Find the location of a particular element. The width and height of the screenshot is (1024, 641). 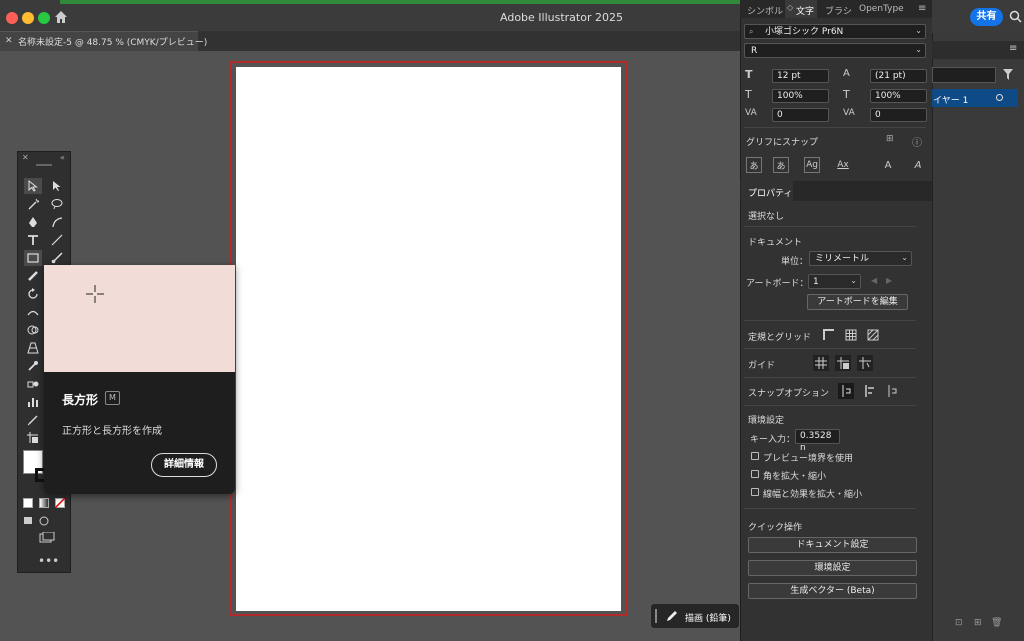

chevron-down-icon: ⌄ is located at coordinates (904, 257).